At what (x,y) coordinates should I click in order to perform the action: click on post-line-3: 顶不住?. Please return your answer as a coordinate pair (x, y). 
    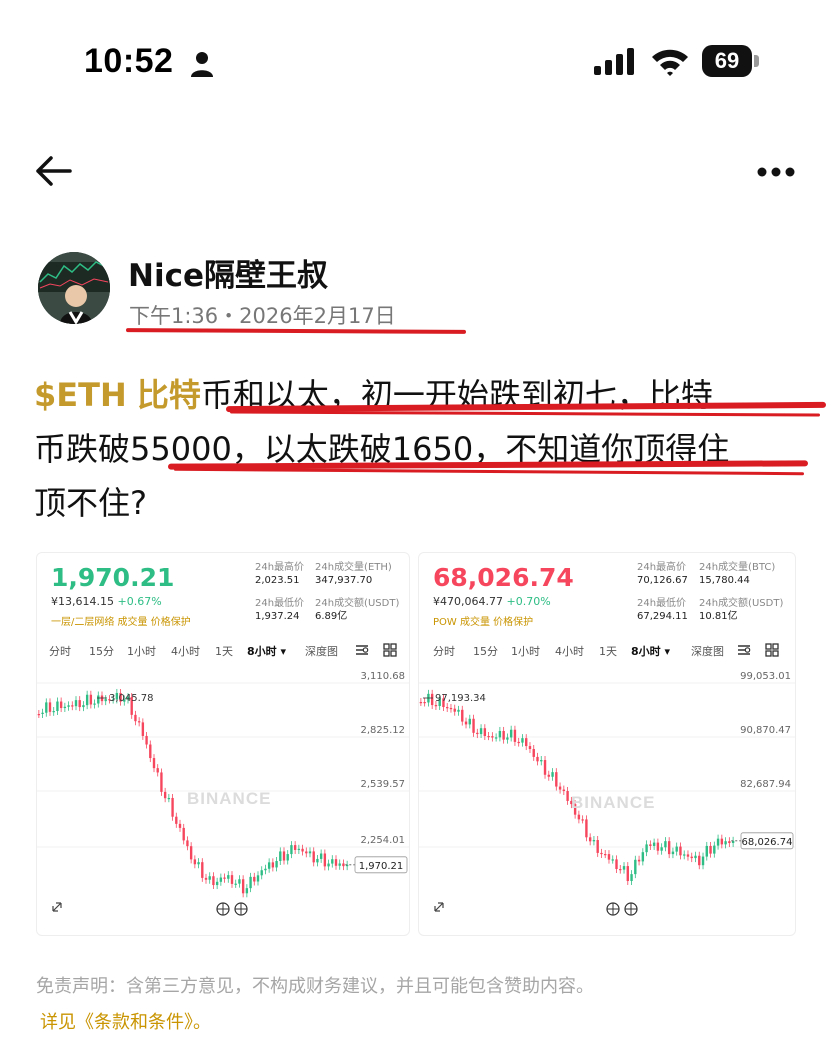
    Looking at the image, I should click on (90, 503).